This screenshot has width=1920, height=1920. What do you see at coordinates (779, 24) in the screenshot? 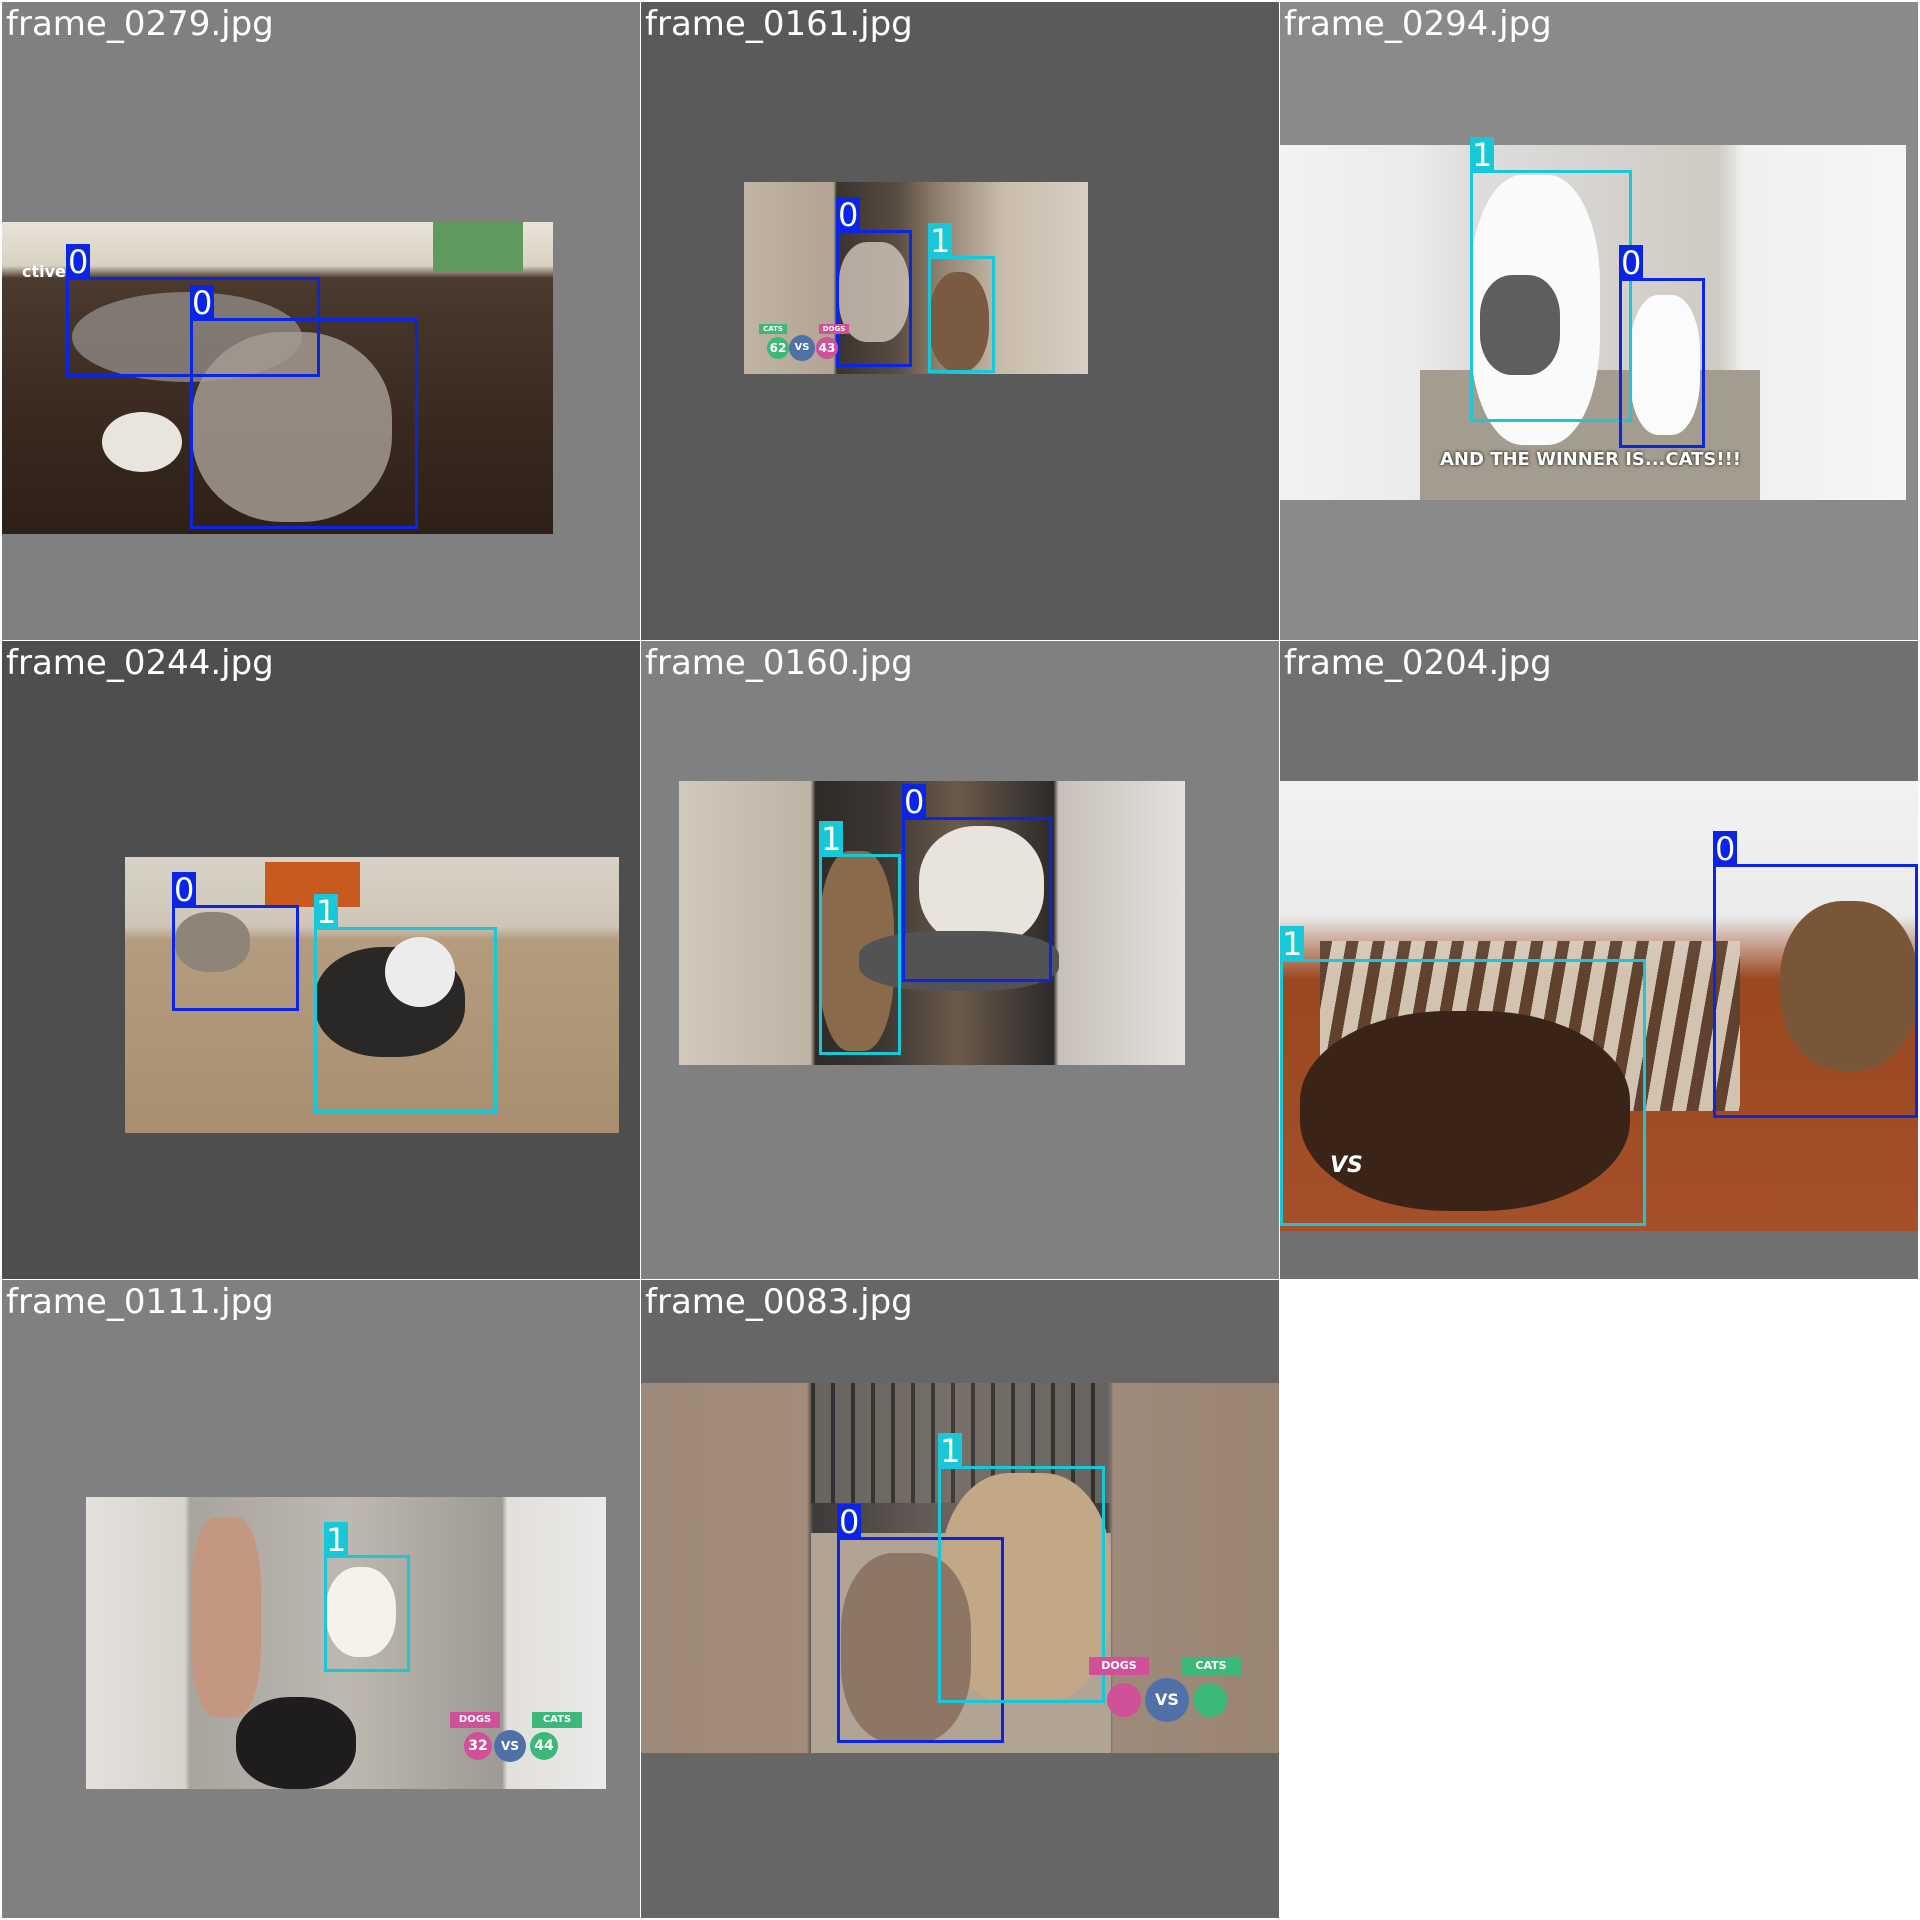
I see `tile-title: frame_0161.jpg` at bounding box center [779, 24].